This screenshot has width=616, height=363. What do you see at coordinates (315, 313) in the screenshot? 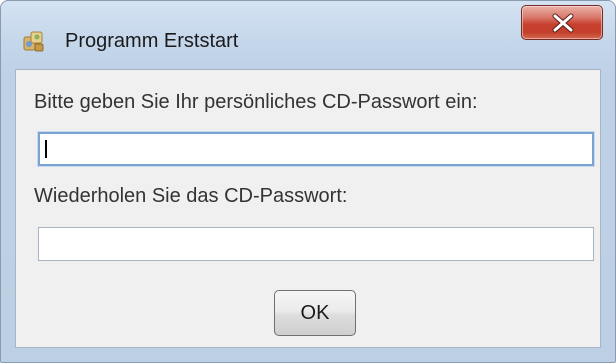
I see `ok-button: OK` at bounding box center [315, 313].